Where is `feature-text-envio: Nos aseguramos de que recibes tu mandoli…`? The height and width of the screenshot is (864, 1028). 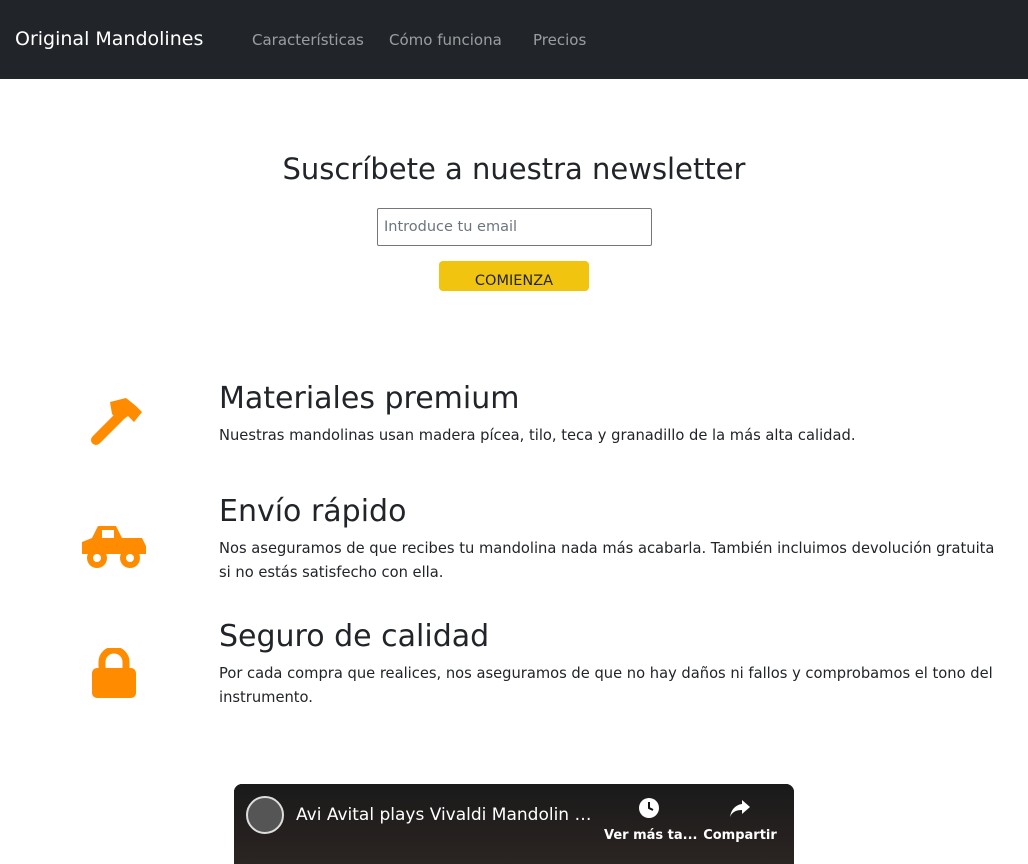
feature-text-envio: Nos aseguramos de que recibes tu mandoli… is located at coordinates (607, 560).